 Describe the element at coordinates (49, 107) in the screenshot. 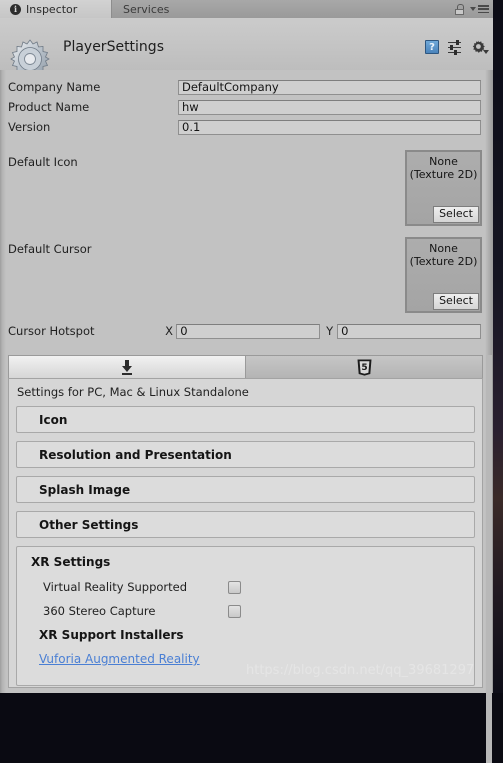

I see `product-name-label: Product Name` at that location.